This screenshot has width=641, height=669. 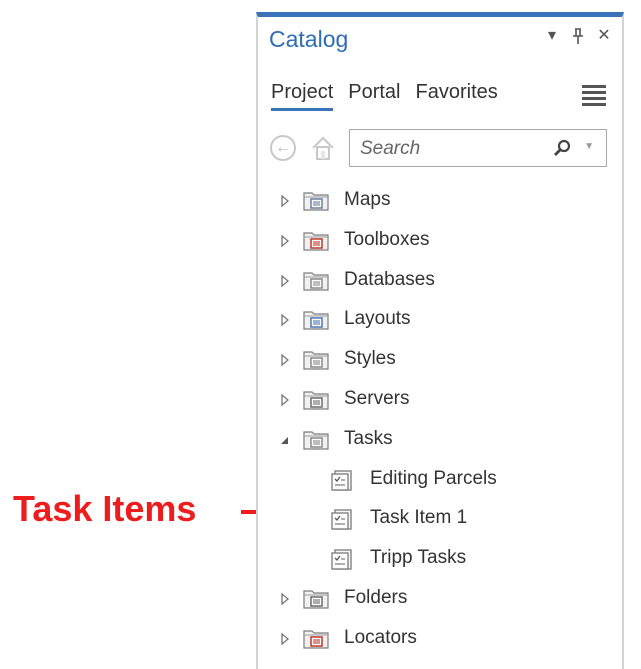 What do you see at coordinates (562, 149) in the screenshot?
I see `search-icon` at bounding box center [562, 149].